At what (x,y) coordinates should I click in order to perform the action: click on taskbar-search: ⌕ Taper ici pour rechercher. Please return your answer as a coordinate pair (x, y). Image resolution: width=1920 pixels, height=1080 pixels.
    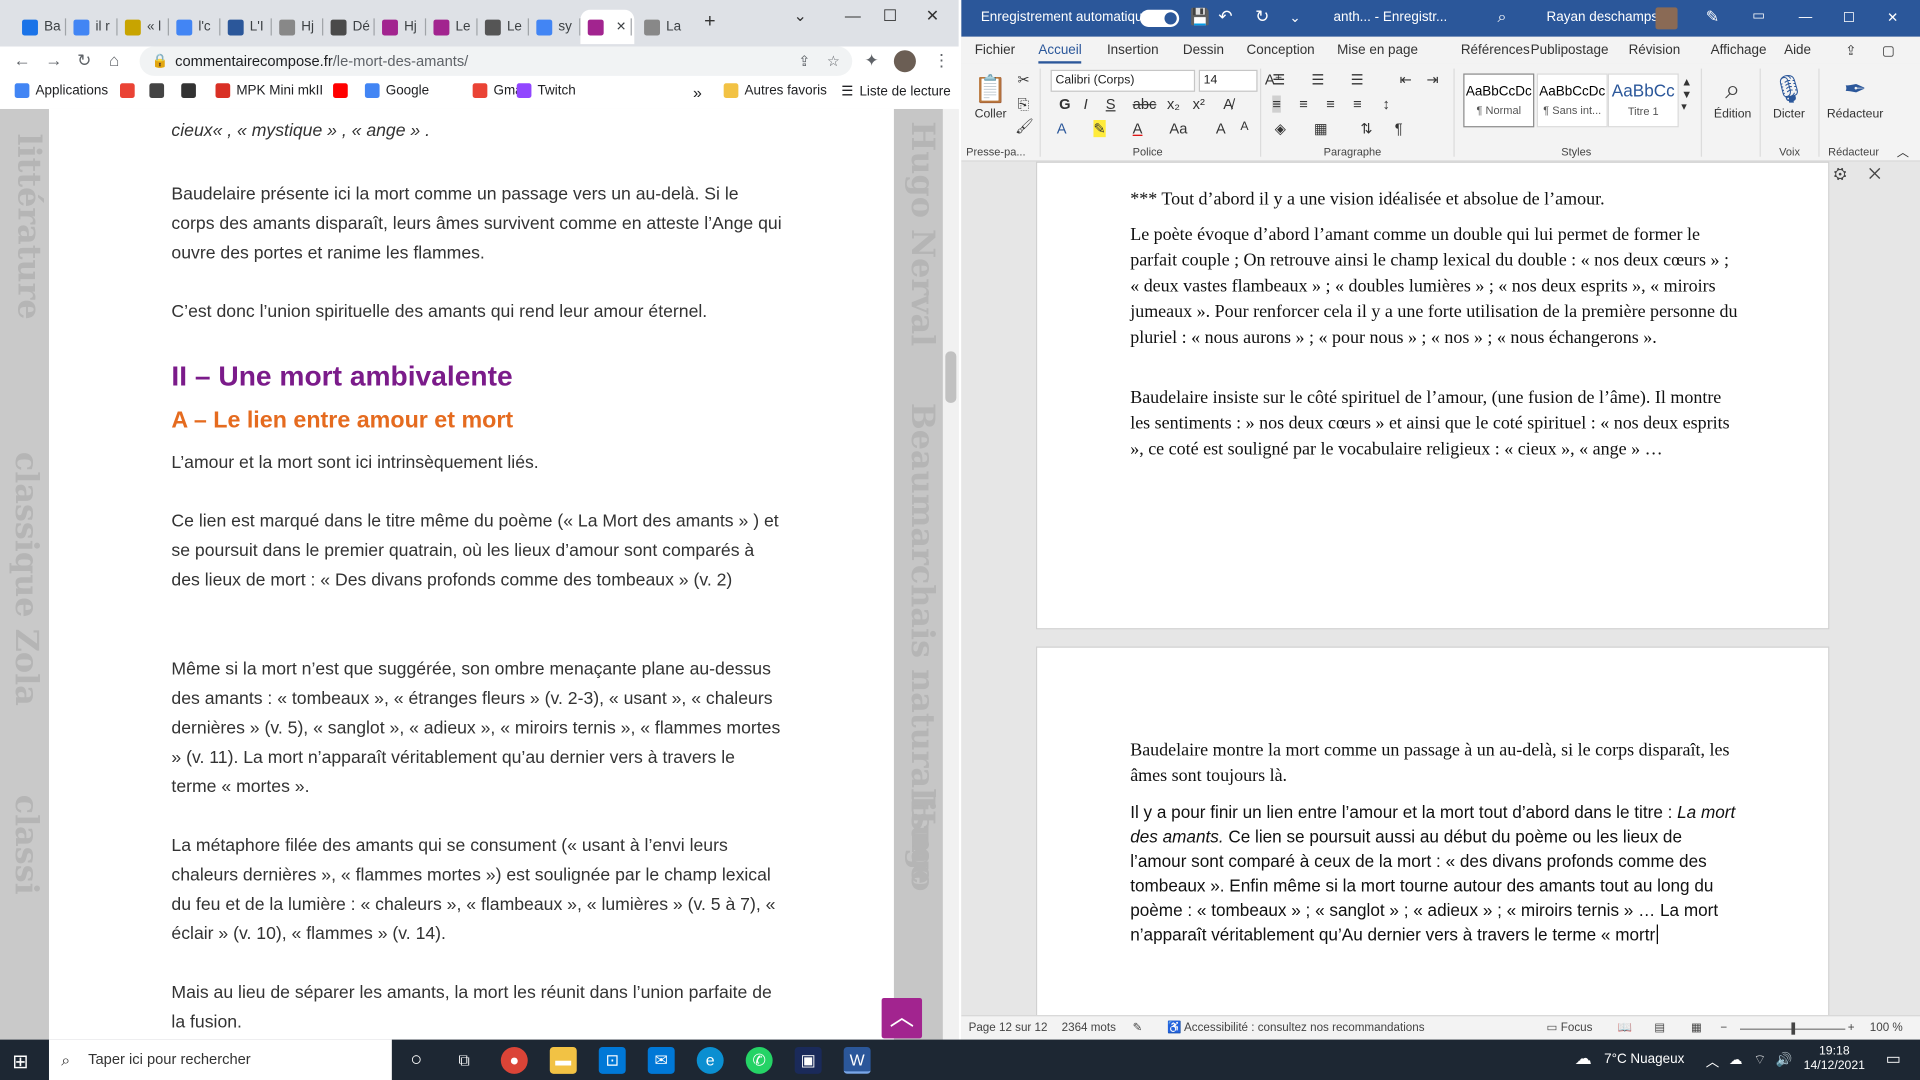
    Looking at the image, I should click on (220, 1059).